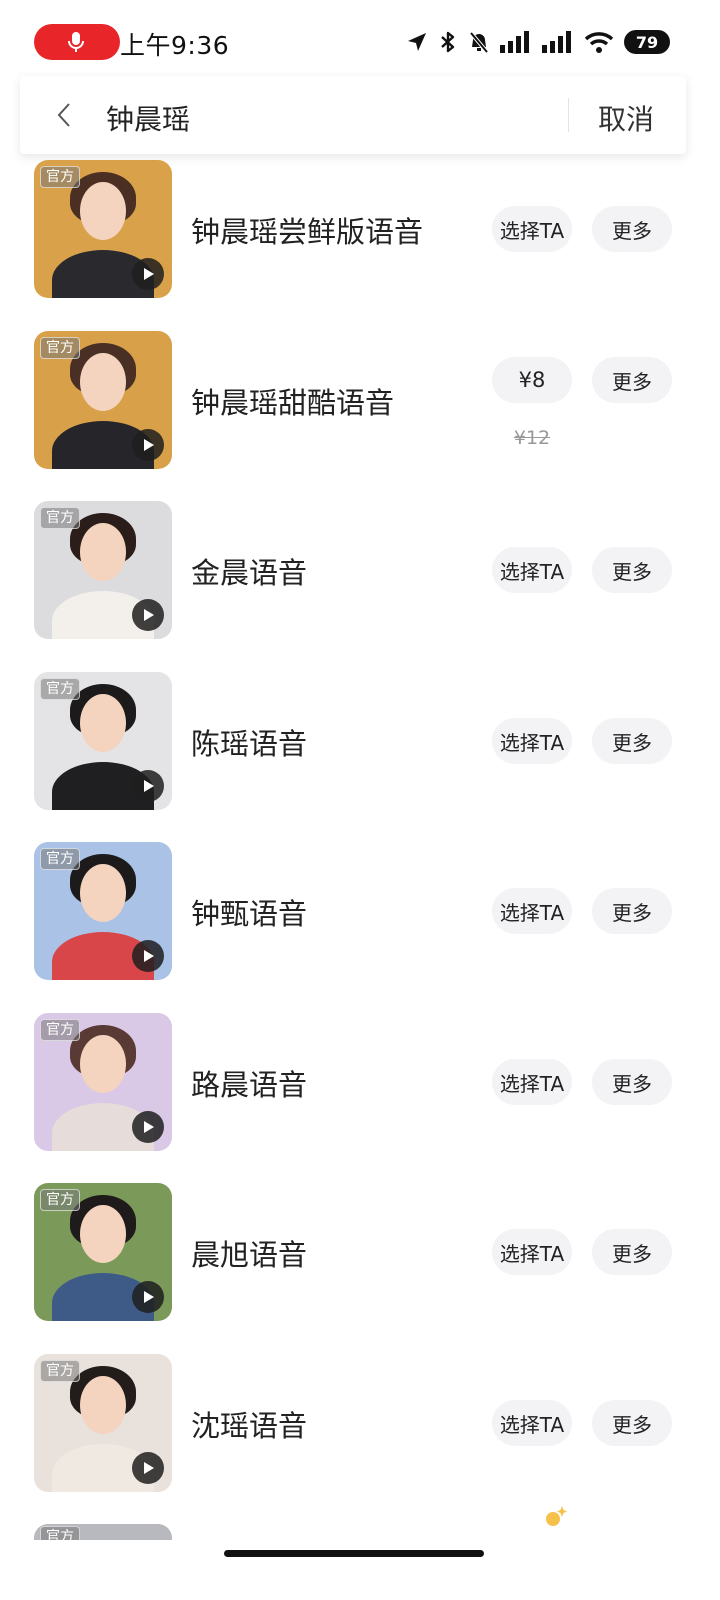 The image size is (720, 1600). What do you see at coordinates (360, 1424) in the screenshot?
I see `voice-list-item: 官方 沈瑶语音 选择TA 更多` at bounding box center [360, 1424].